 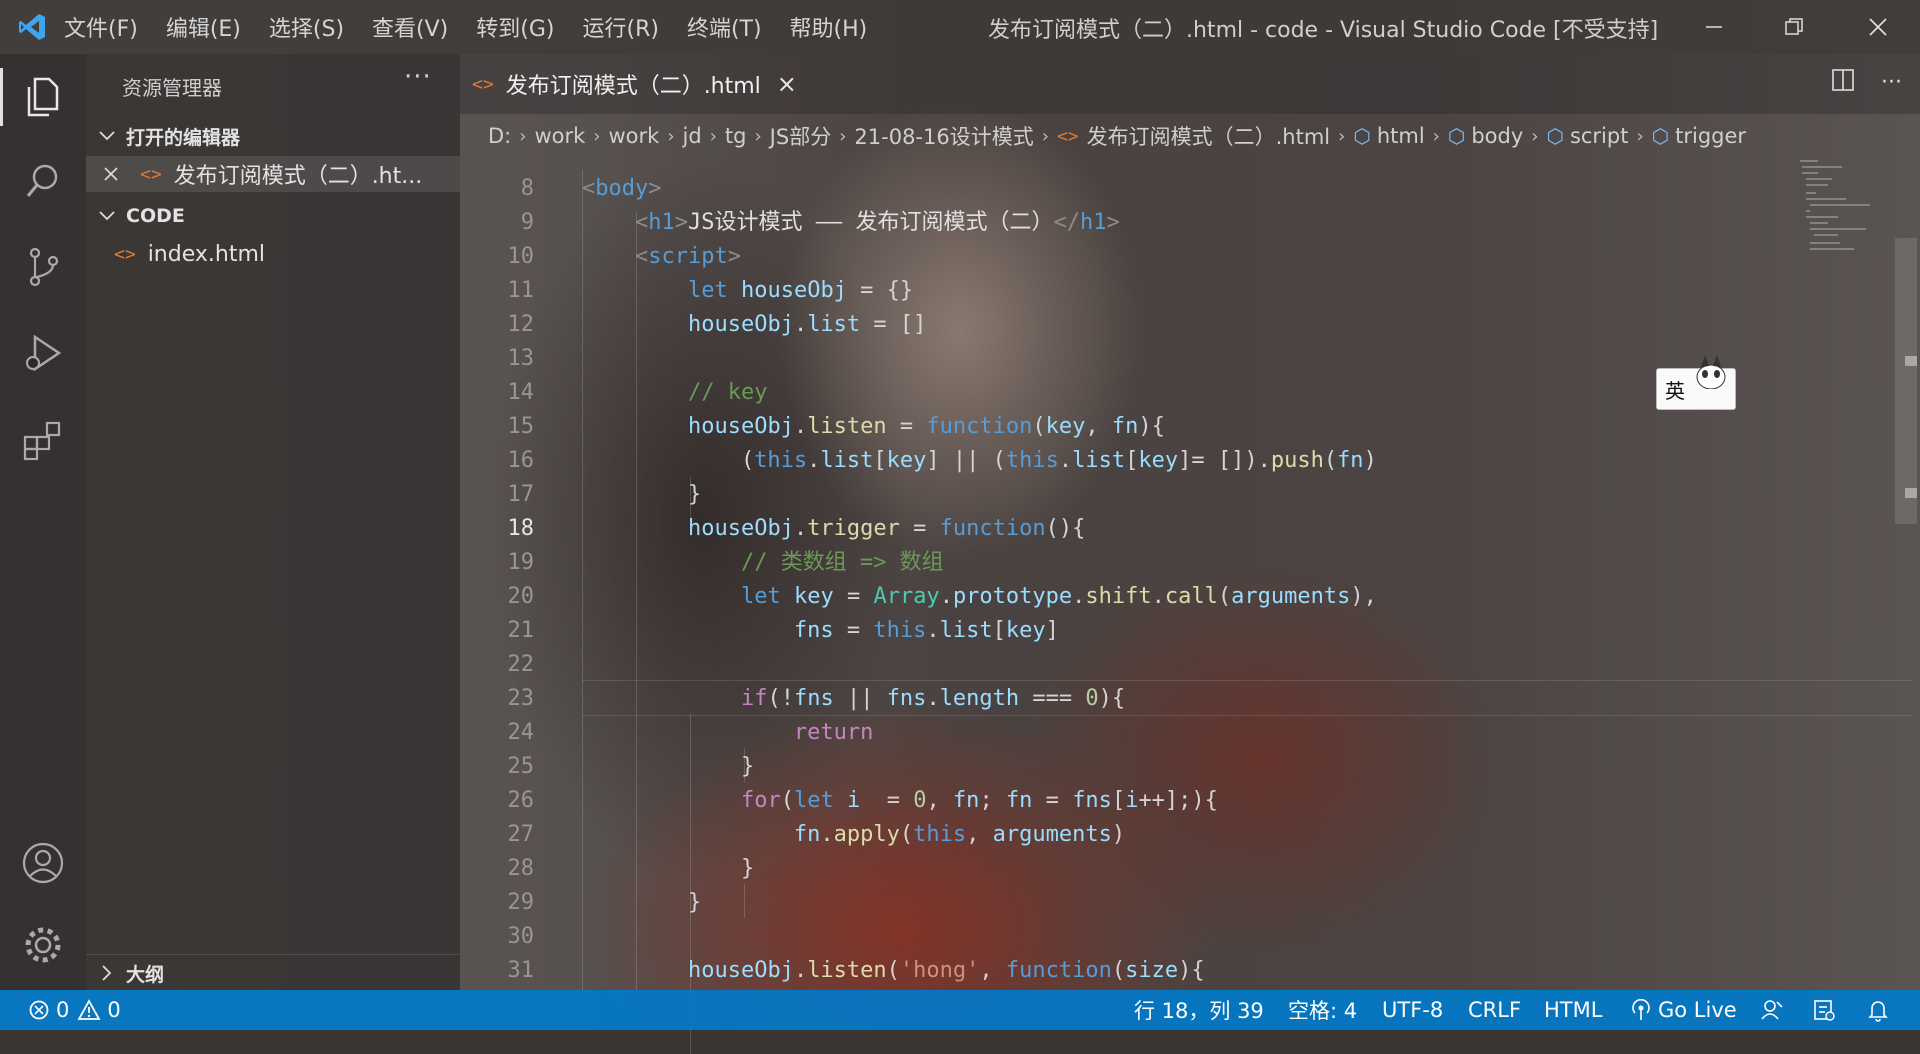 I want to click on code-token: (!, so click(x=780, y=698).